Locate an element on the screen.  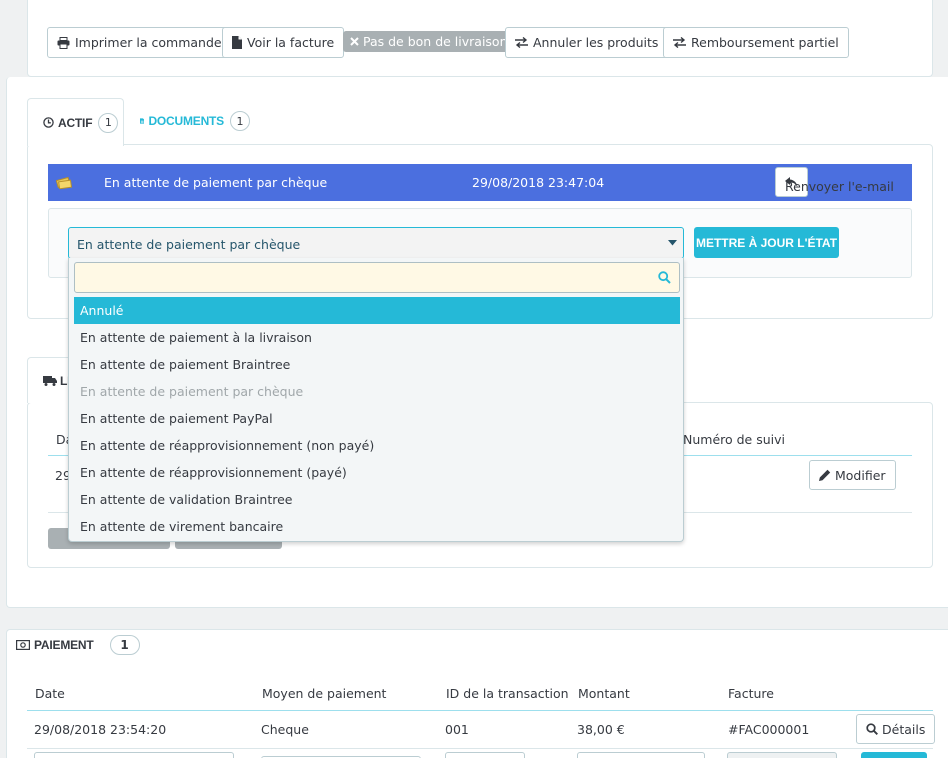
view-invoice-label: Voir la facture is located at coordinates (291, 42).